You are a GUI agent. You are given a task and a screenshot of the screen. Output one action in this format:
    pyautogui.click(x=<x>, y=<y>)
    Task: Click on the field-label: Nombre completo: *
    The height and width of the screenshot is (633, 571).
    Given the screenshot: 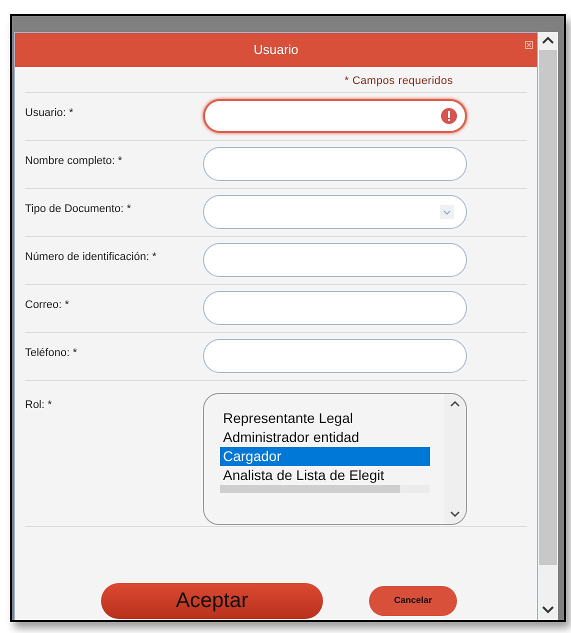 What is the action you would take?
    pyautogui.click(x=74, y=161)
    